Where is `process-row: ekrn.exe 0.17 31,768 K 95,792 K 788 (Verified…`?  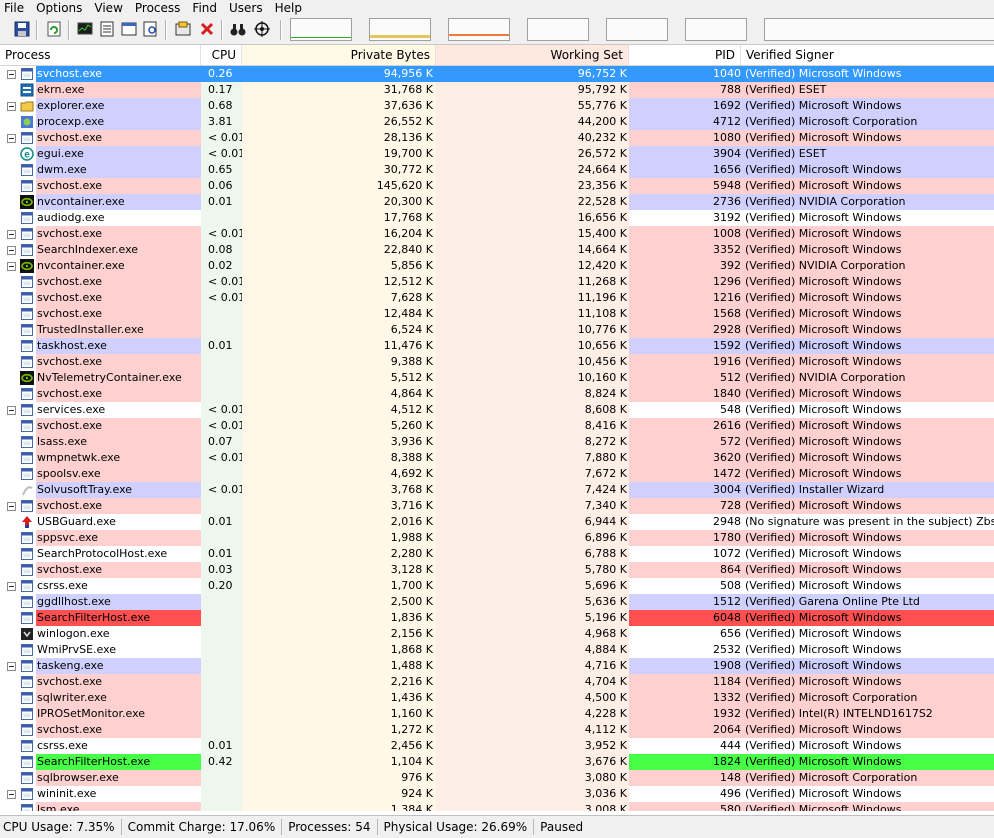
process-row: ekrn.exe 0.17 31,768 K 95,792 K 788 (Verified… is located at coordinates (497, 90).